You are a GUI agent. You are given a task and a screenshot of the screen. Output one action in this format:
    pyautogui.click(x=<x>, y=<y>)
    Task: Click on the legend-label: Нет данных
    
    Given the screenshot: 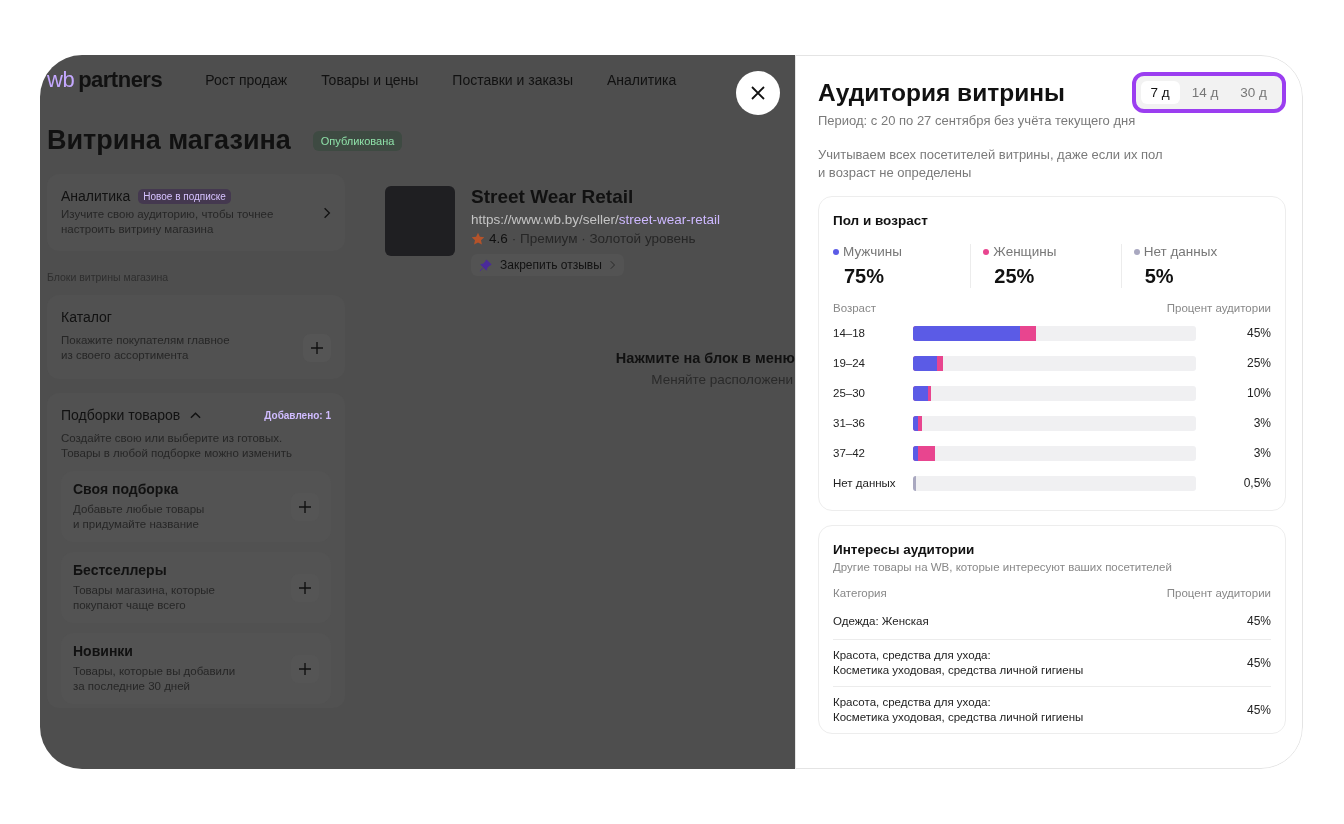 What is the action you would take?
    pyautogui.click(x=1180, y=251)
    